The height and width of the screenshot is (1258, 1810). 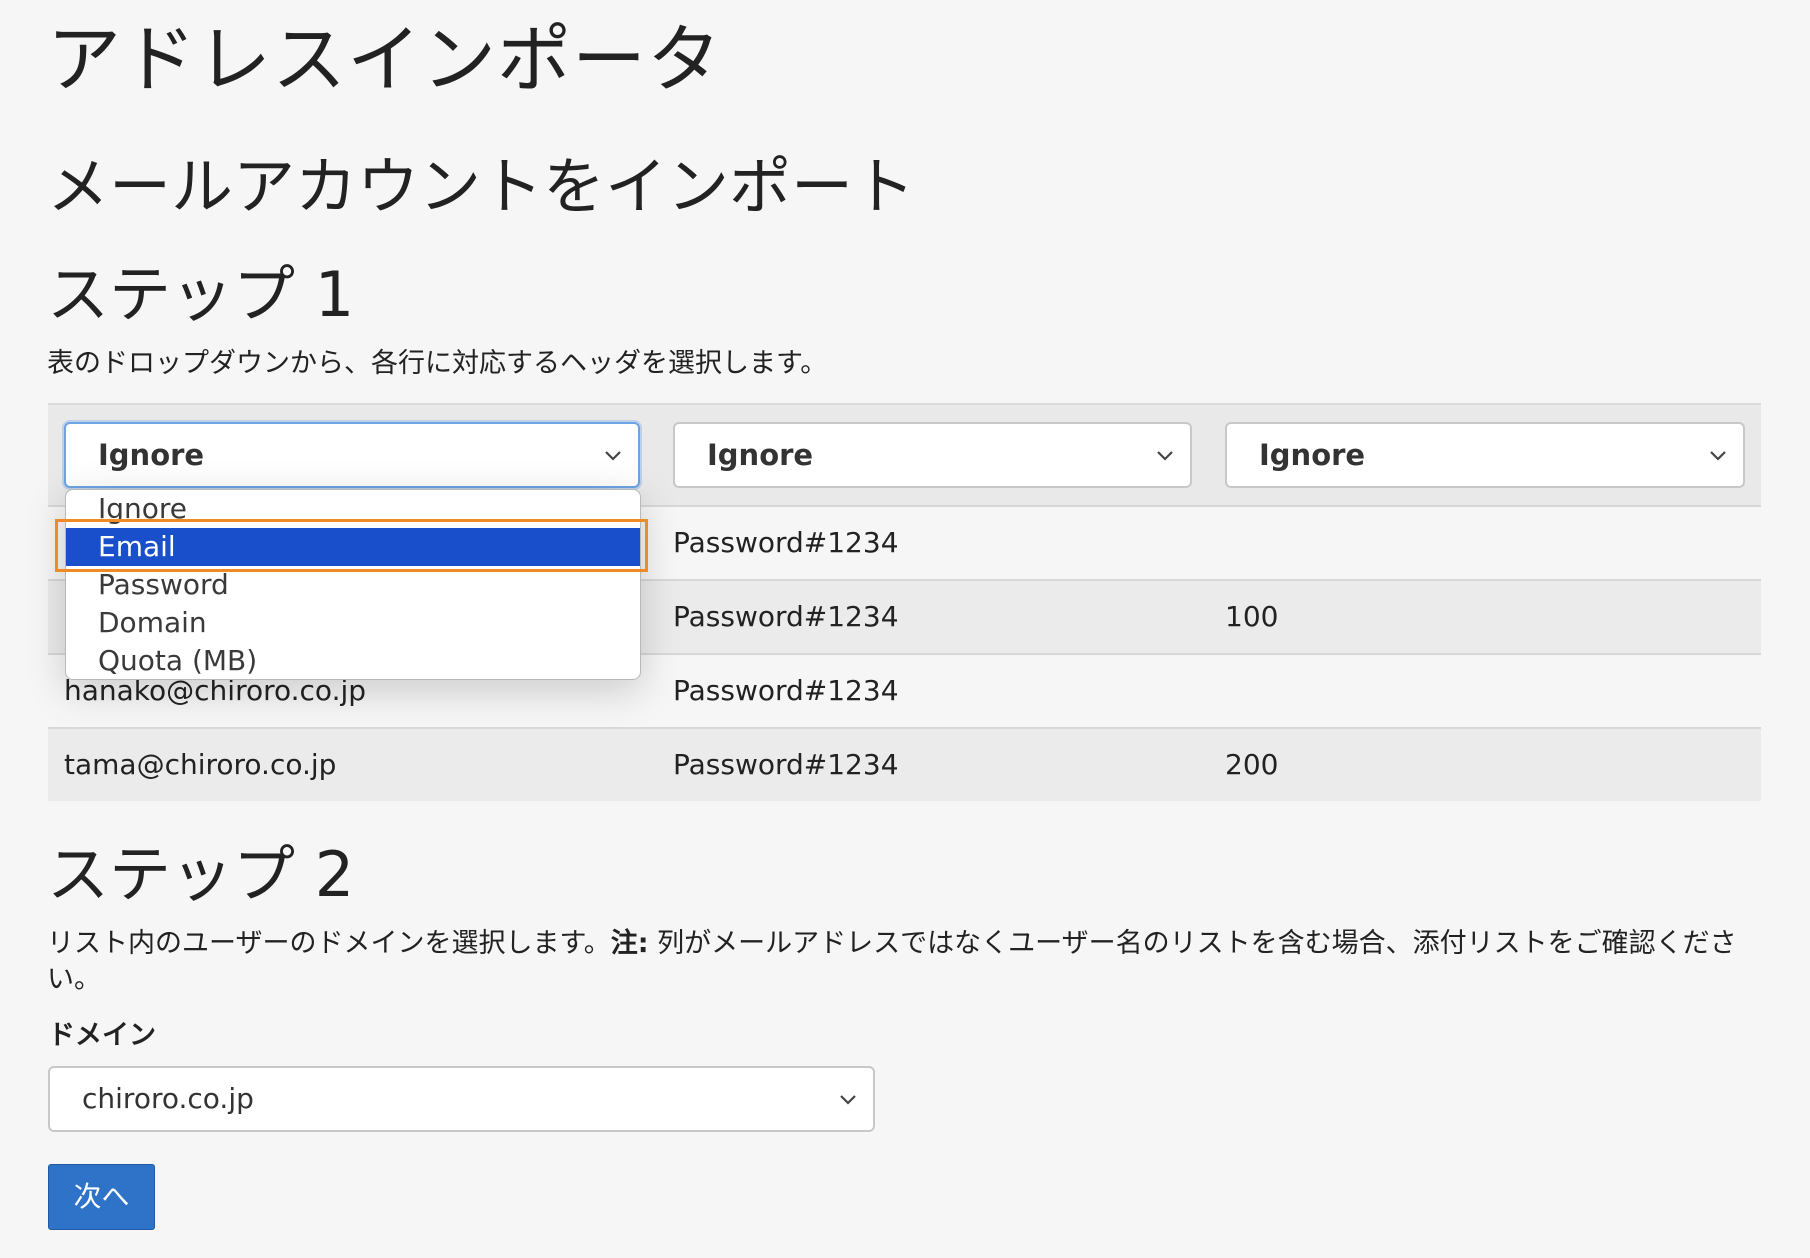 I want to click on column-1-select: Ignore, so click(x=352, y=455).